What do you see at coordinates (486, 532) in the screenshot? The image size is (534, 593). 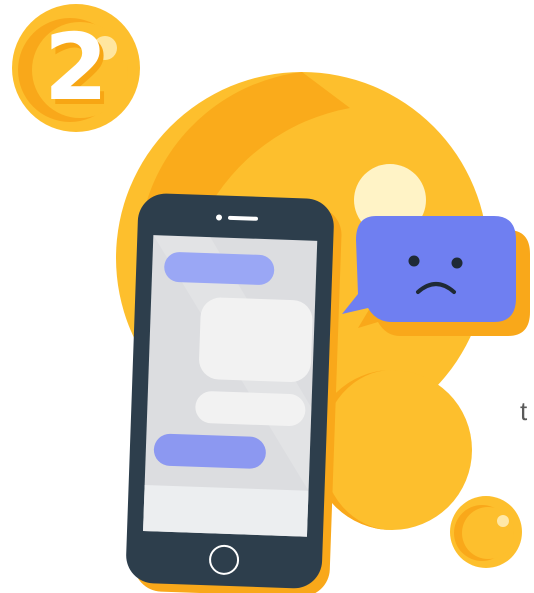 I see `small-coin` at bounding box center [486, 532].